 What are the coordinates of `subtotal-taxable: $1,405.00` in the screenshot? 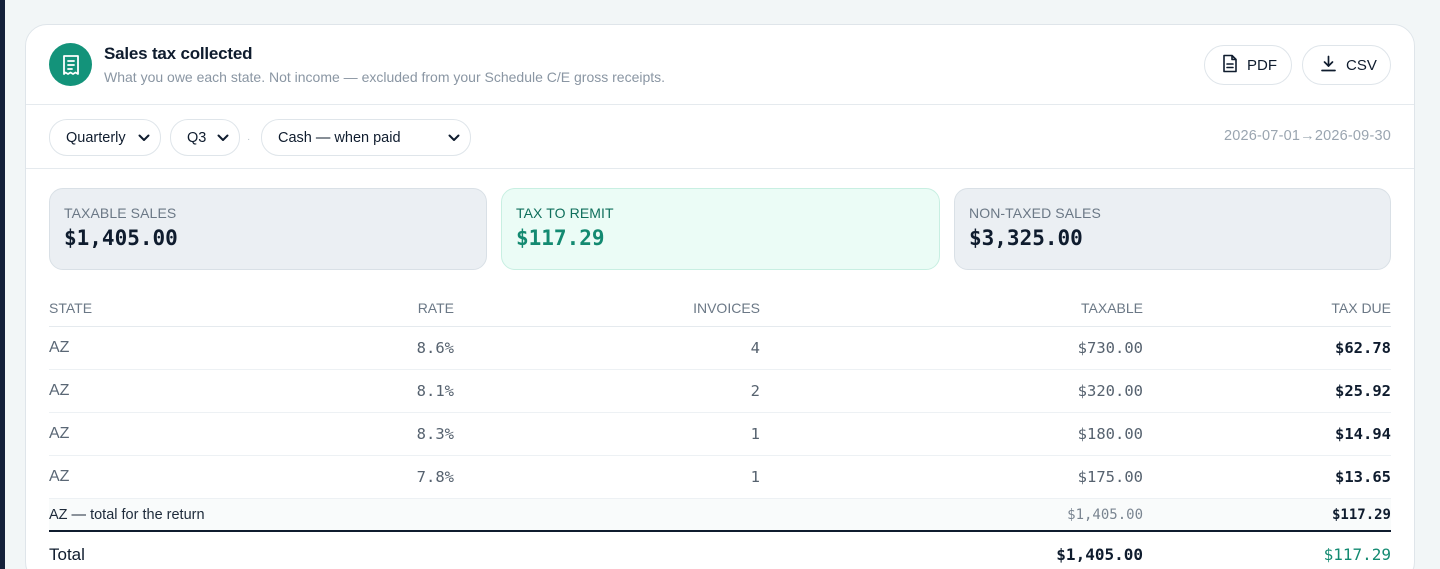 It's located at (1105, 515).